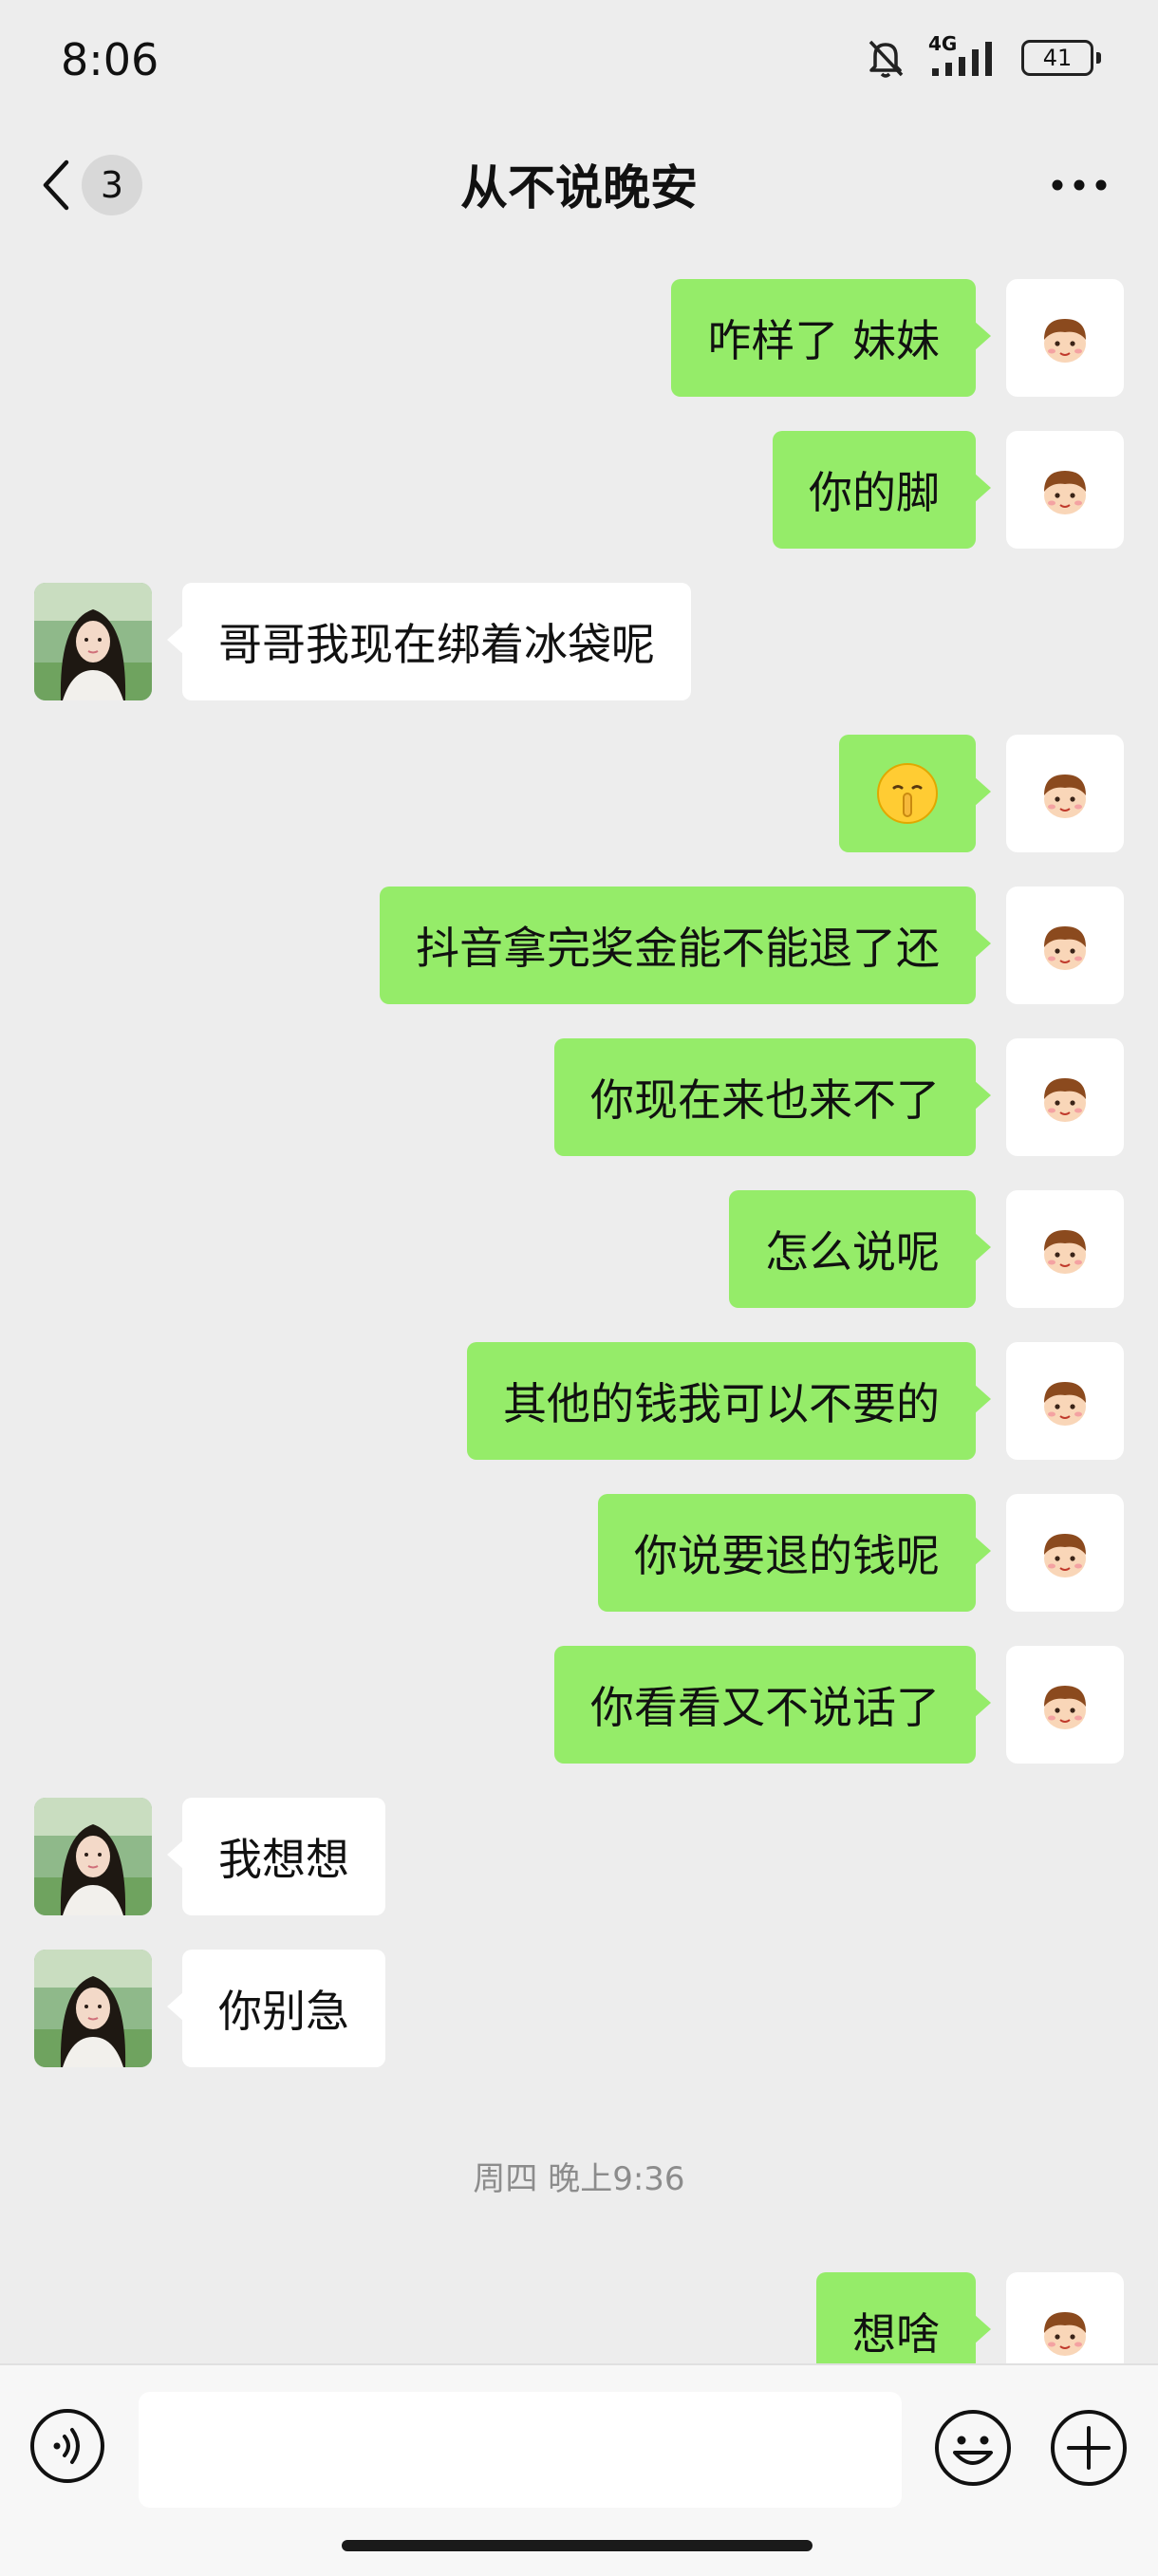 Image resolution: width=1158 pixels, height=2576 pixels. I want to click on home-indicator, so click(577, 2545).